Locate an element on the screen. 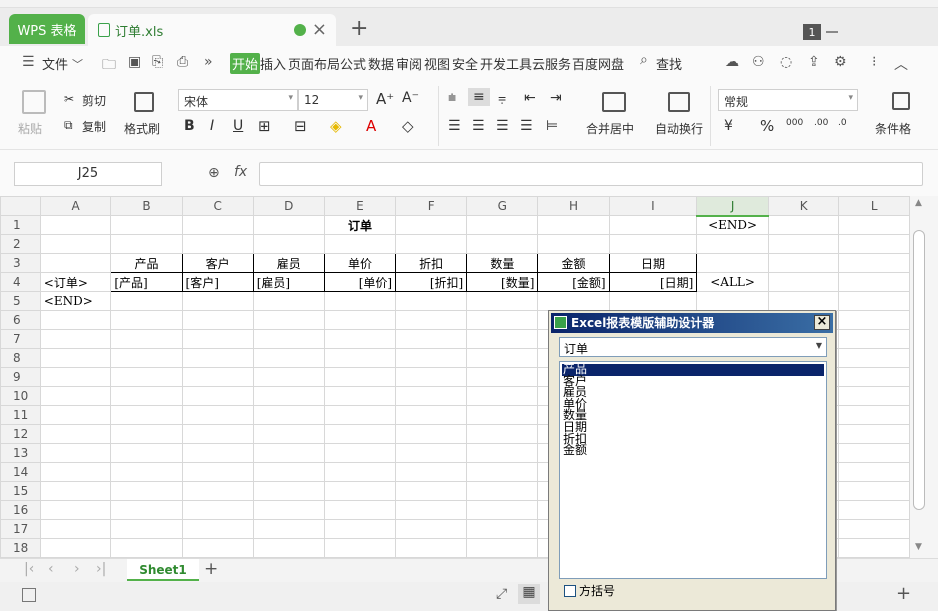  cell-f3: 折扣 is located at coordinates (431, 263).